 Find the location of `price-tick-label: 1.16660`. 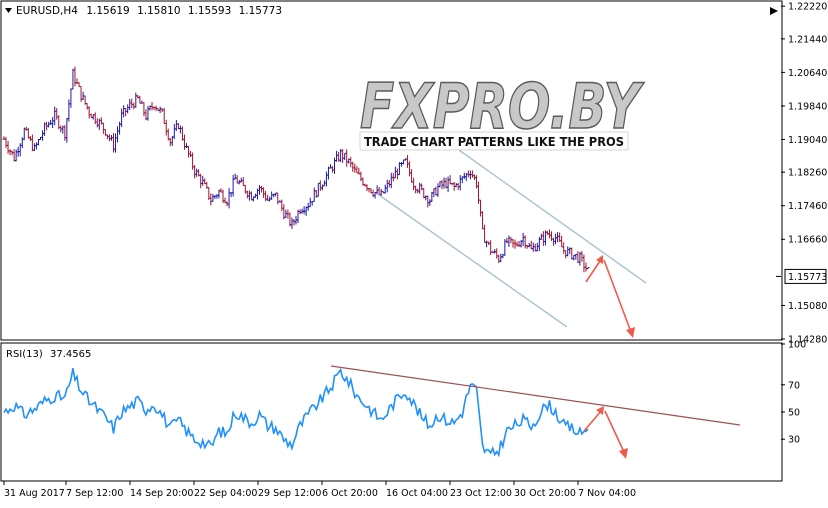

price-tick-label: 1.16660 is located at coordinates (807, 240).